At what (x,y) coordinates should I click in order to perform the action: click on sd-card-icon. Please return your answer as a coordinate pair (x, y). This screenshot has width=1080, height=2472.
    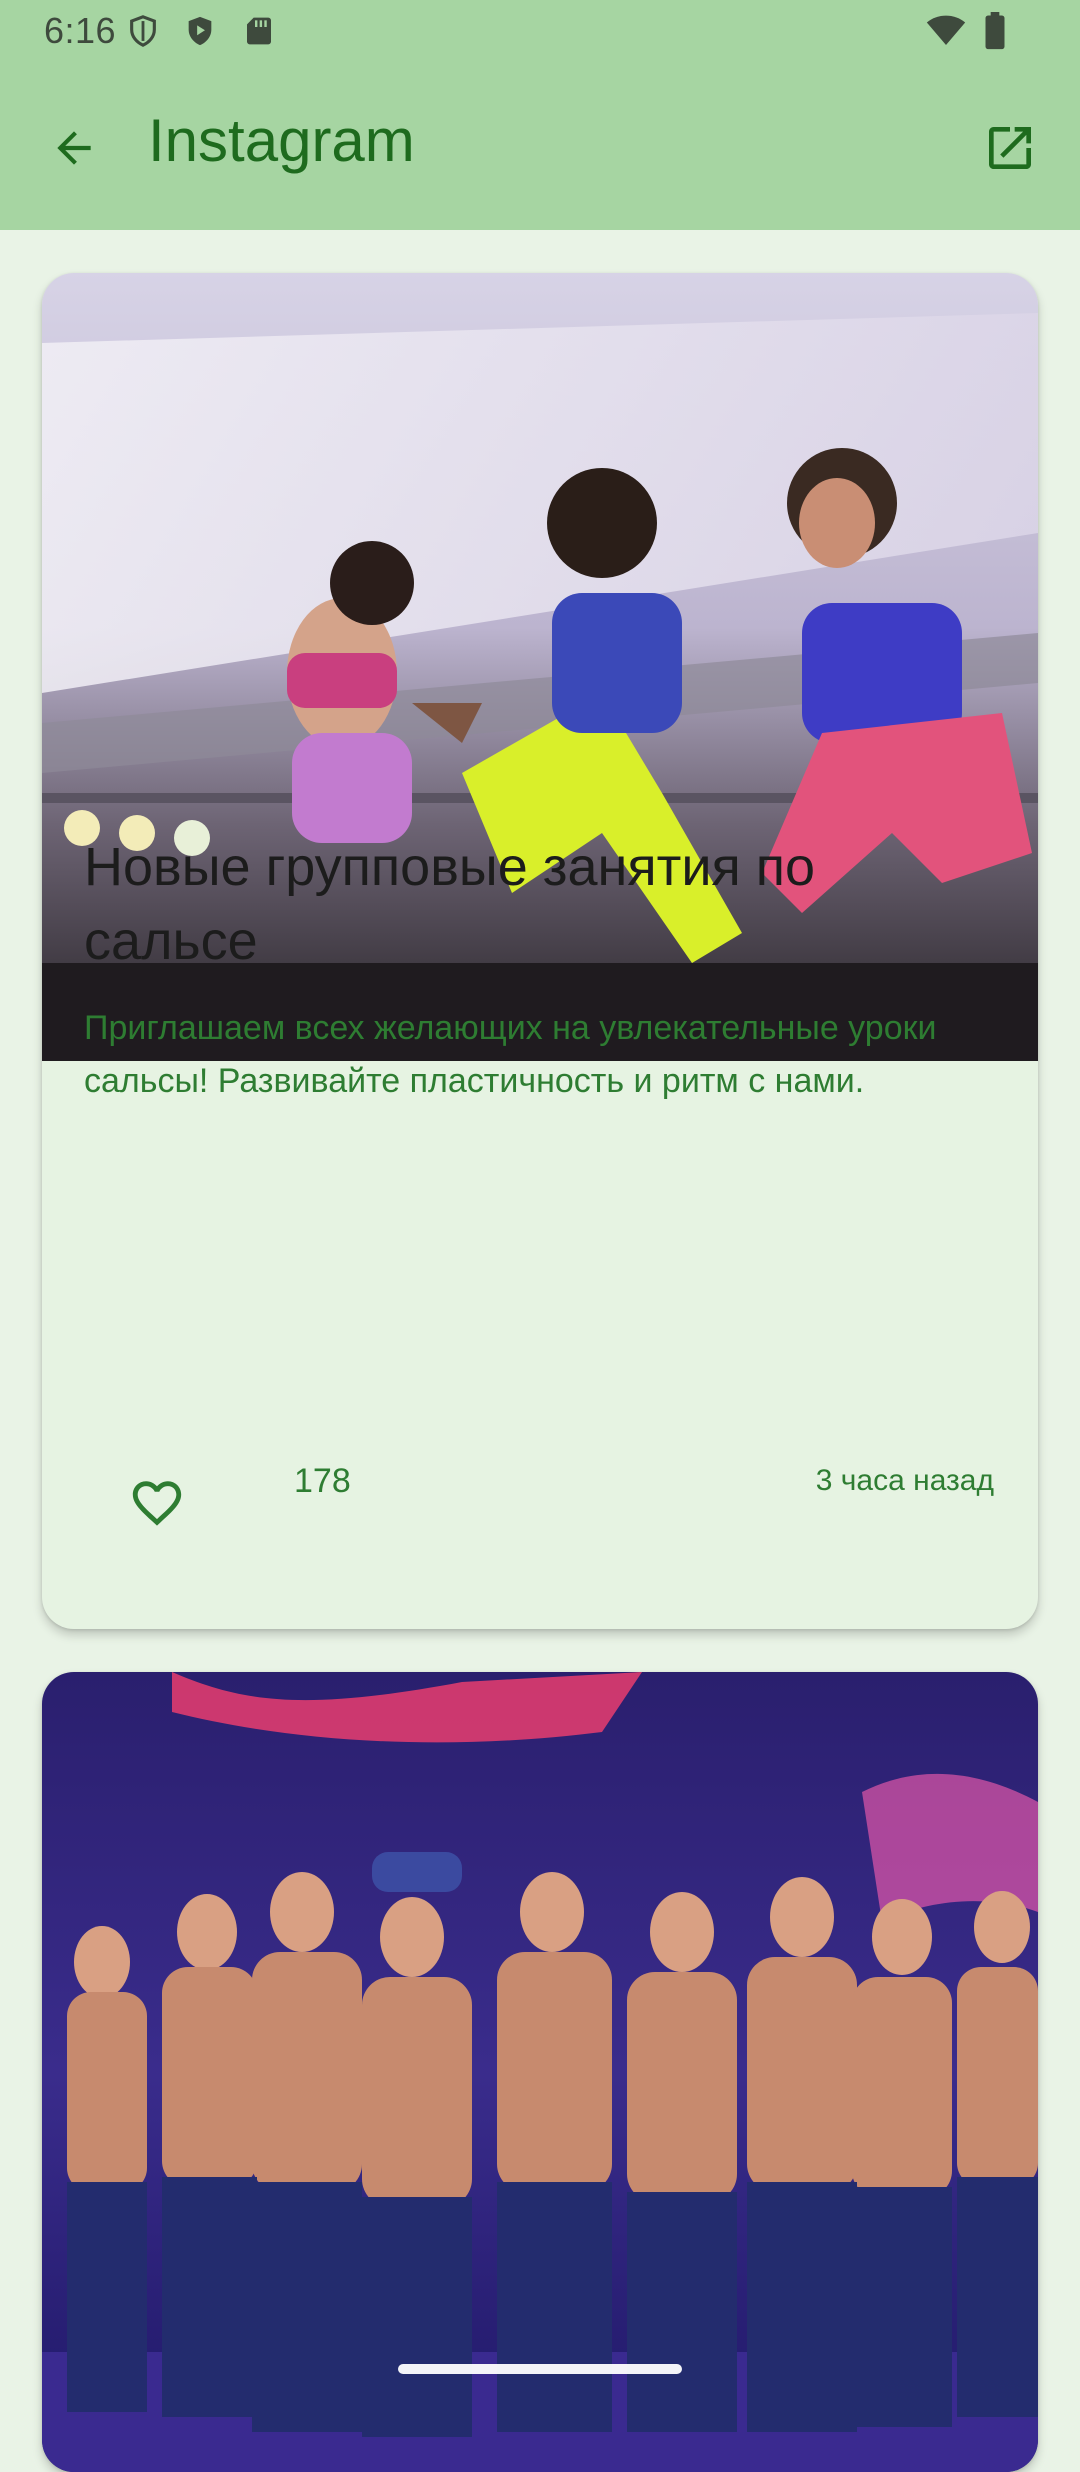
    Looking at the image, I should click on (259, 33).